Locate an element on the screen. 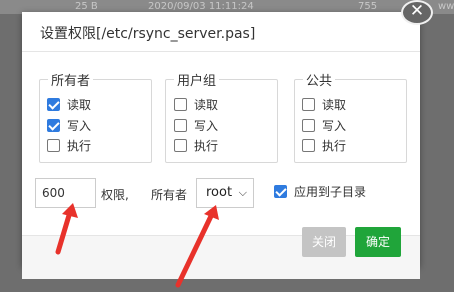 The height and width of the screenshot is (292, 454). arrow-to-owner-select is located at coordinates (197, 246).